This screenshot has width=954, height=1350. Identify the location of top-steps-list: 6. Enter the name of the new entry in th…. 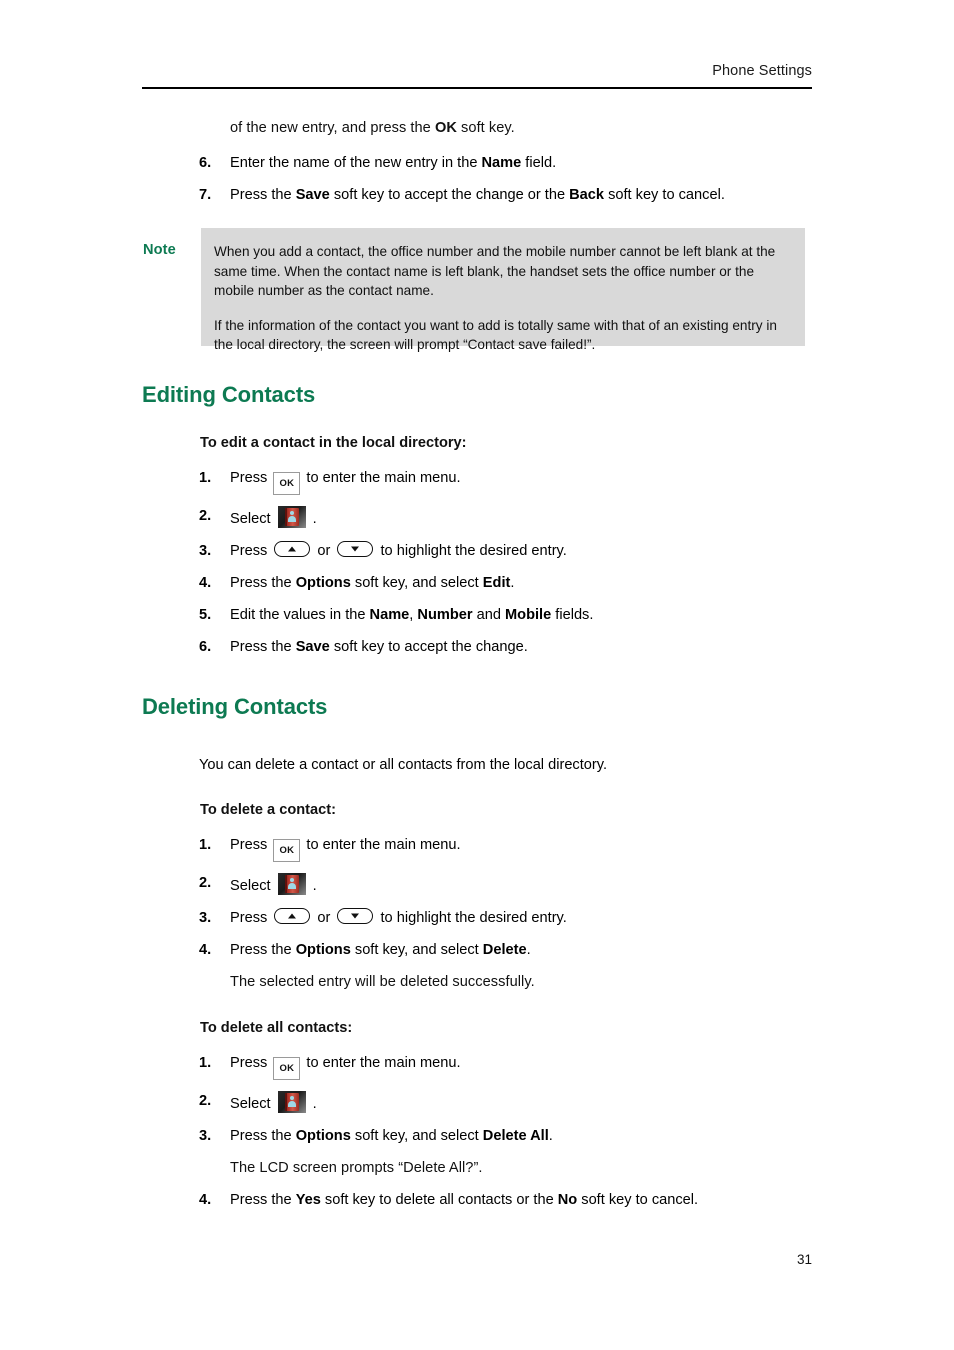
(477, 179).